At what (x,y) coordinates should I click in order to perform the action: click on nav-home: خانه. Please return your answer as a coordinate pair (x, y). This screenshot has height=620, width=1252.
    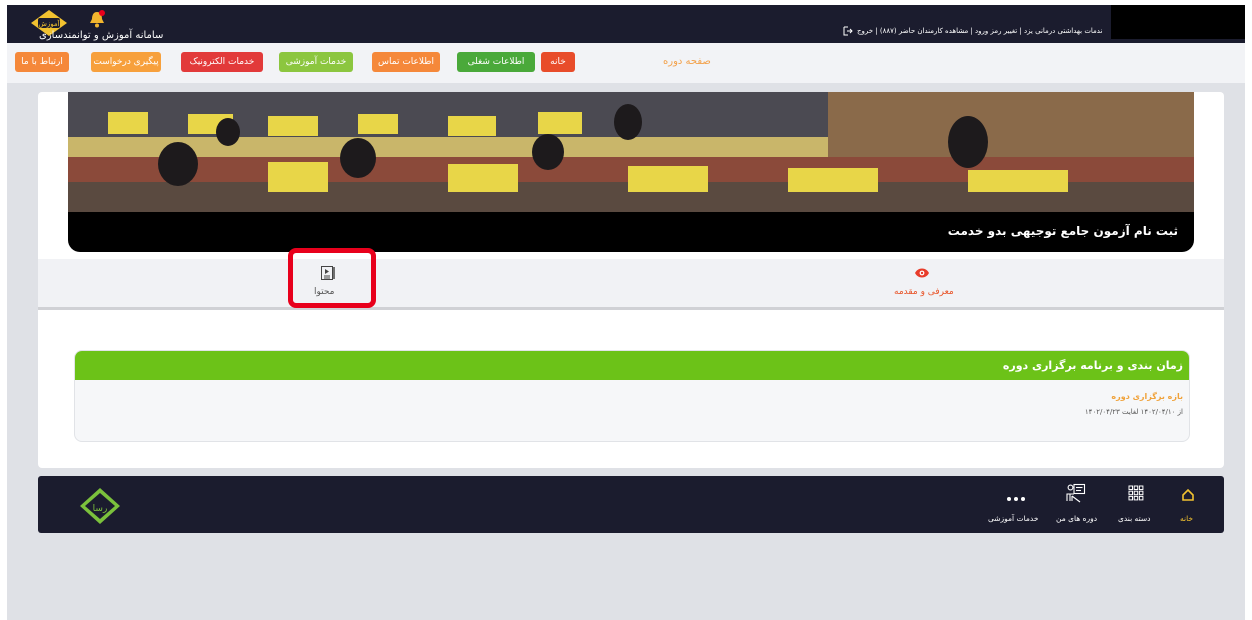
    Looking at the image, I should click on (558, 62).